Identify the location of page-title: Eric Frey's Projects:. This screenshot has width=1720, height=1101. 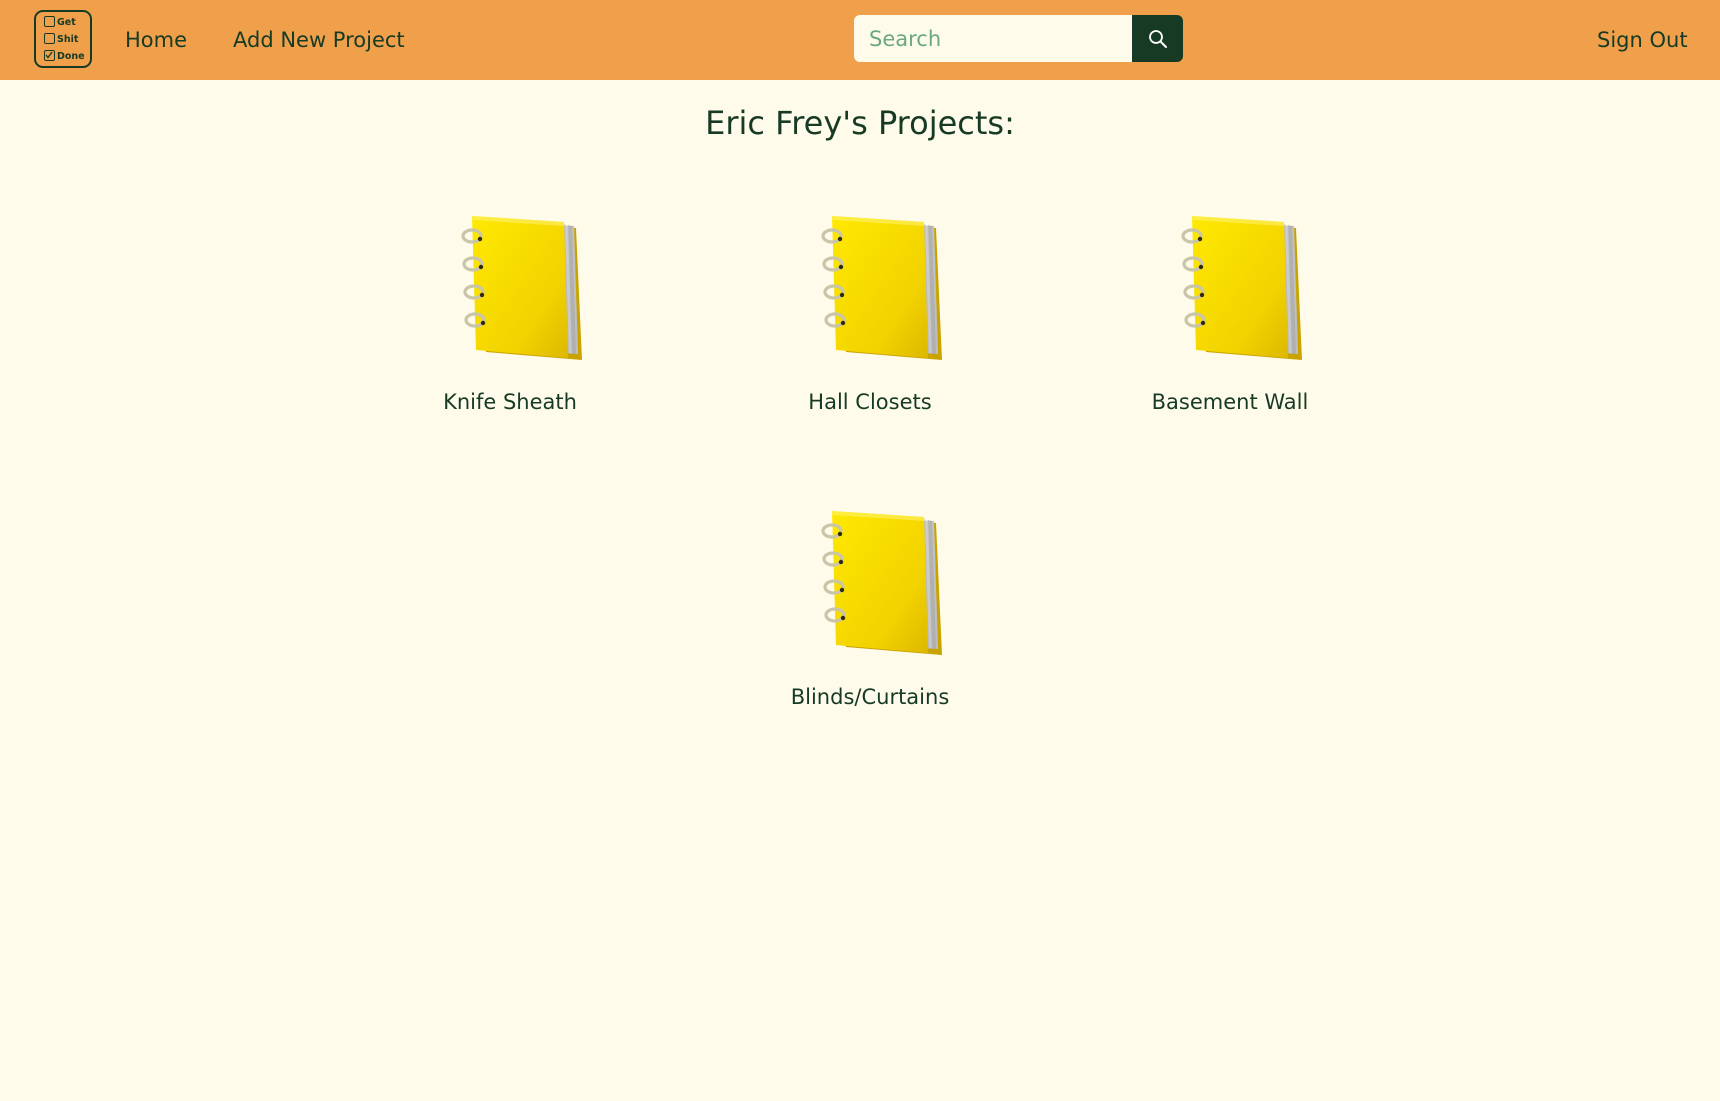
(860, 123).